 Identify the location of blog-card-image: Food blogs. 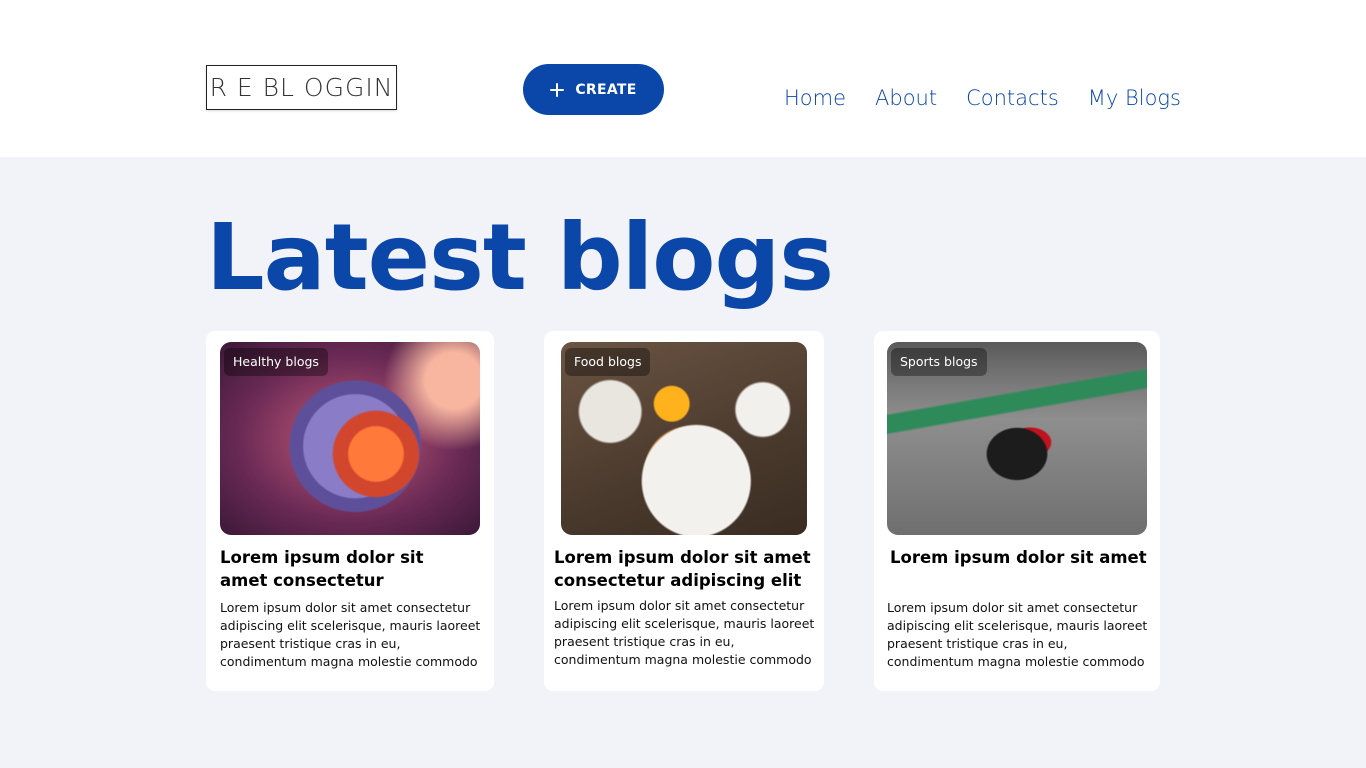
(684, 438).